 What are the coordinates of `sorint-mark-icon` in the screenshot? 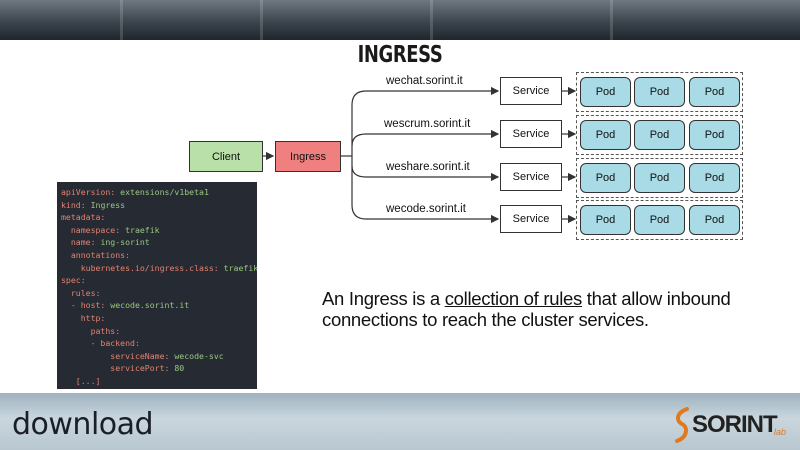 It's located at (682, 425).